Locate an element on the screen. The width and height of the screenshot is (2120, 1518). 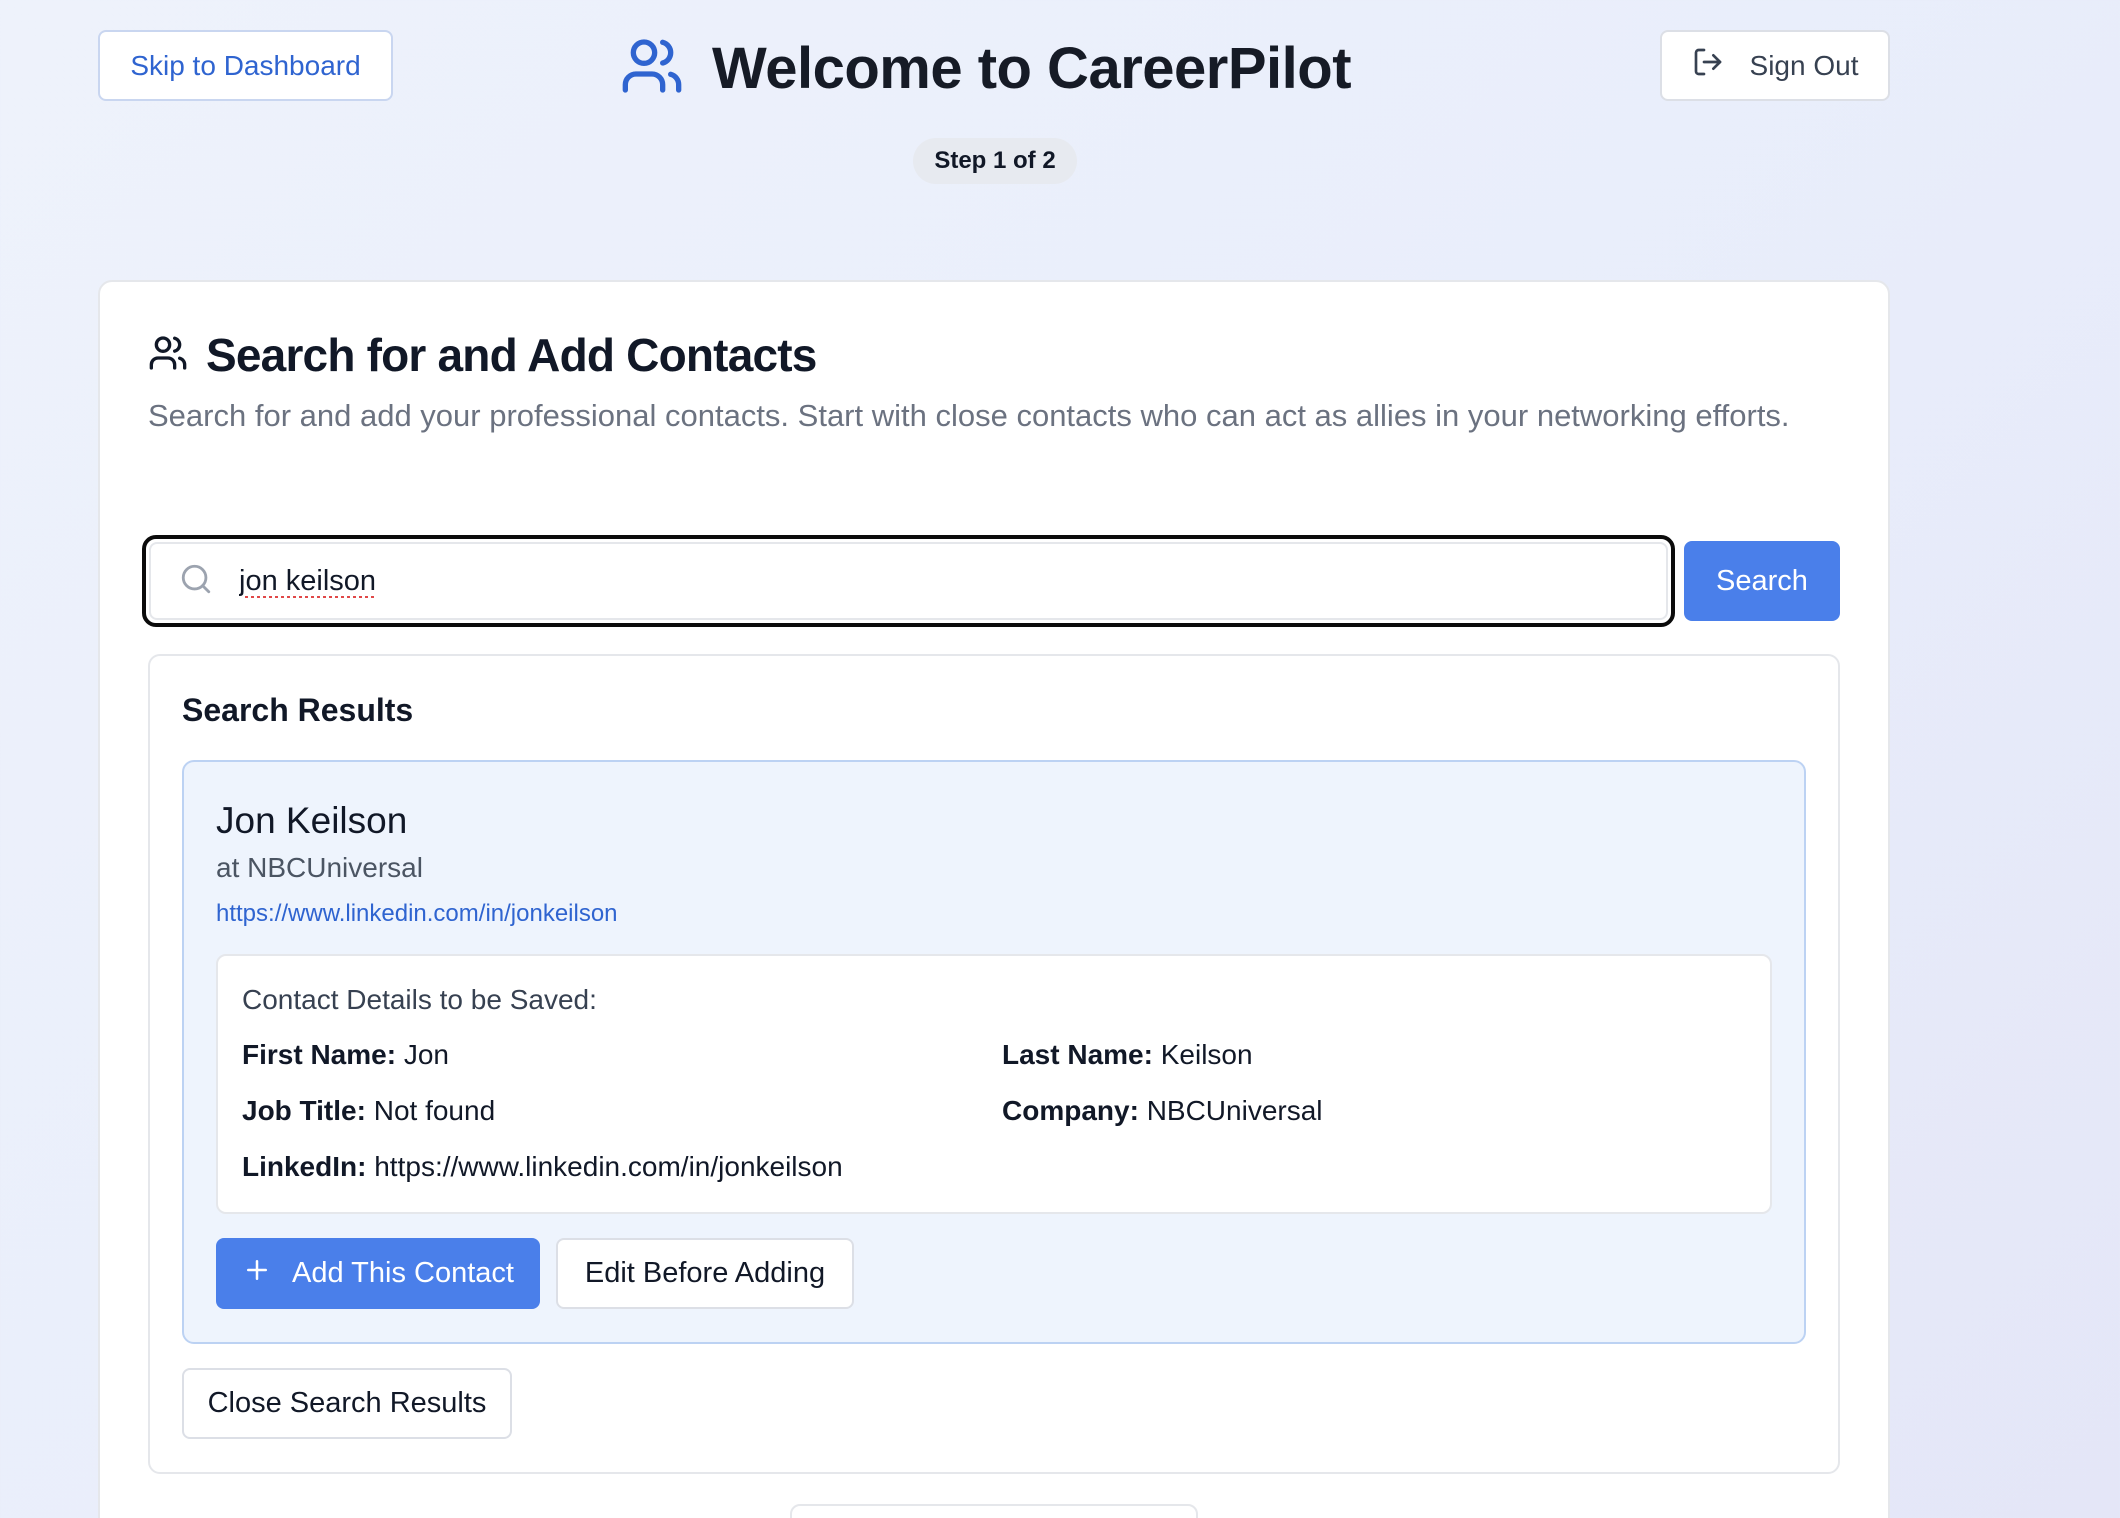
detail-company-value: NBCUniversal is located at coordinates (1234, 1110).